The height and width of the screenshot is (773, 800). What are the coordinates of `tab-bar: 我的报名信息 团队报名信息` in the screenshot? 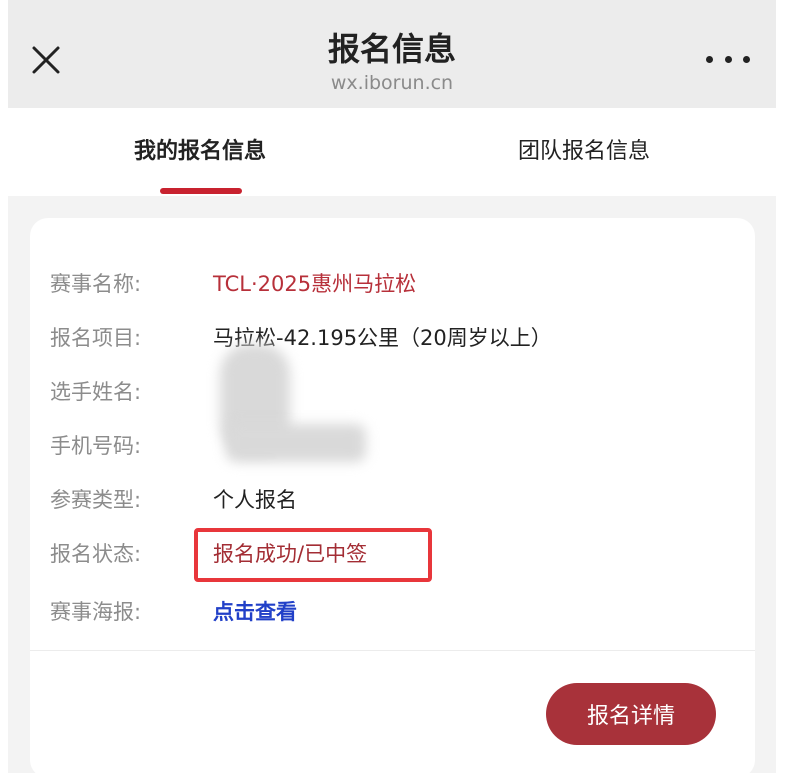 It's located at (392, 152).